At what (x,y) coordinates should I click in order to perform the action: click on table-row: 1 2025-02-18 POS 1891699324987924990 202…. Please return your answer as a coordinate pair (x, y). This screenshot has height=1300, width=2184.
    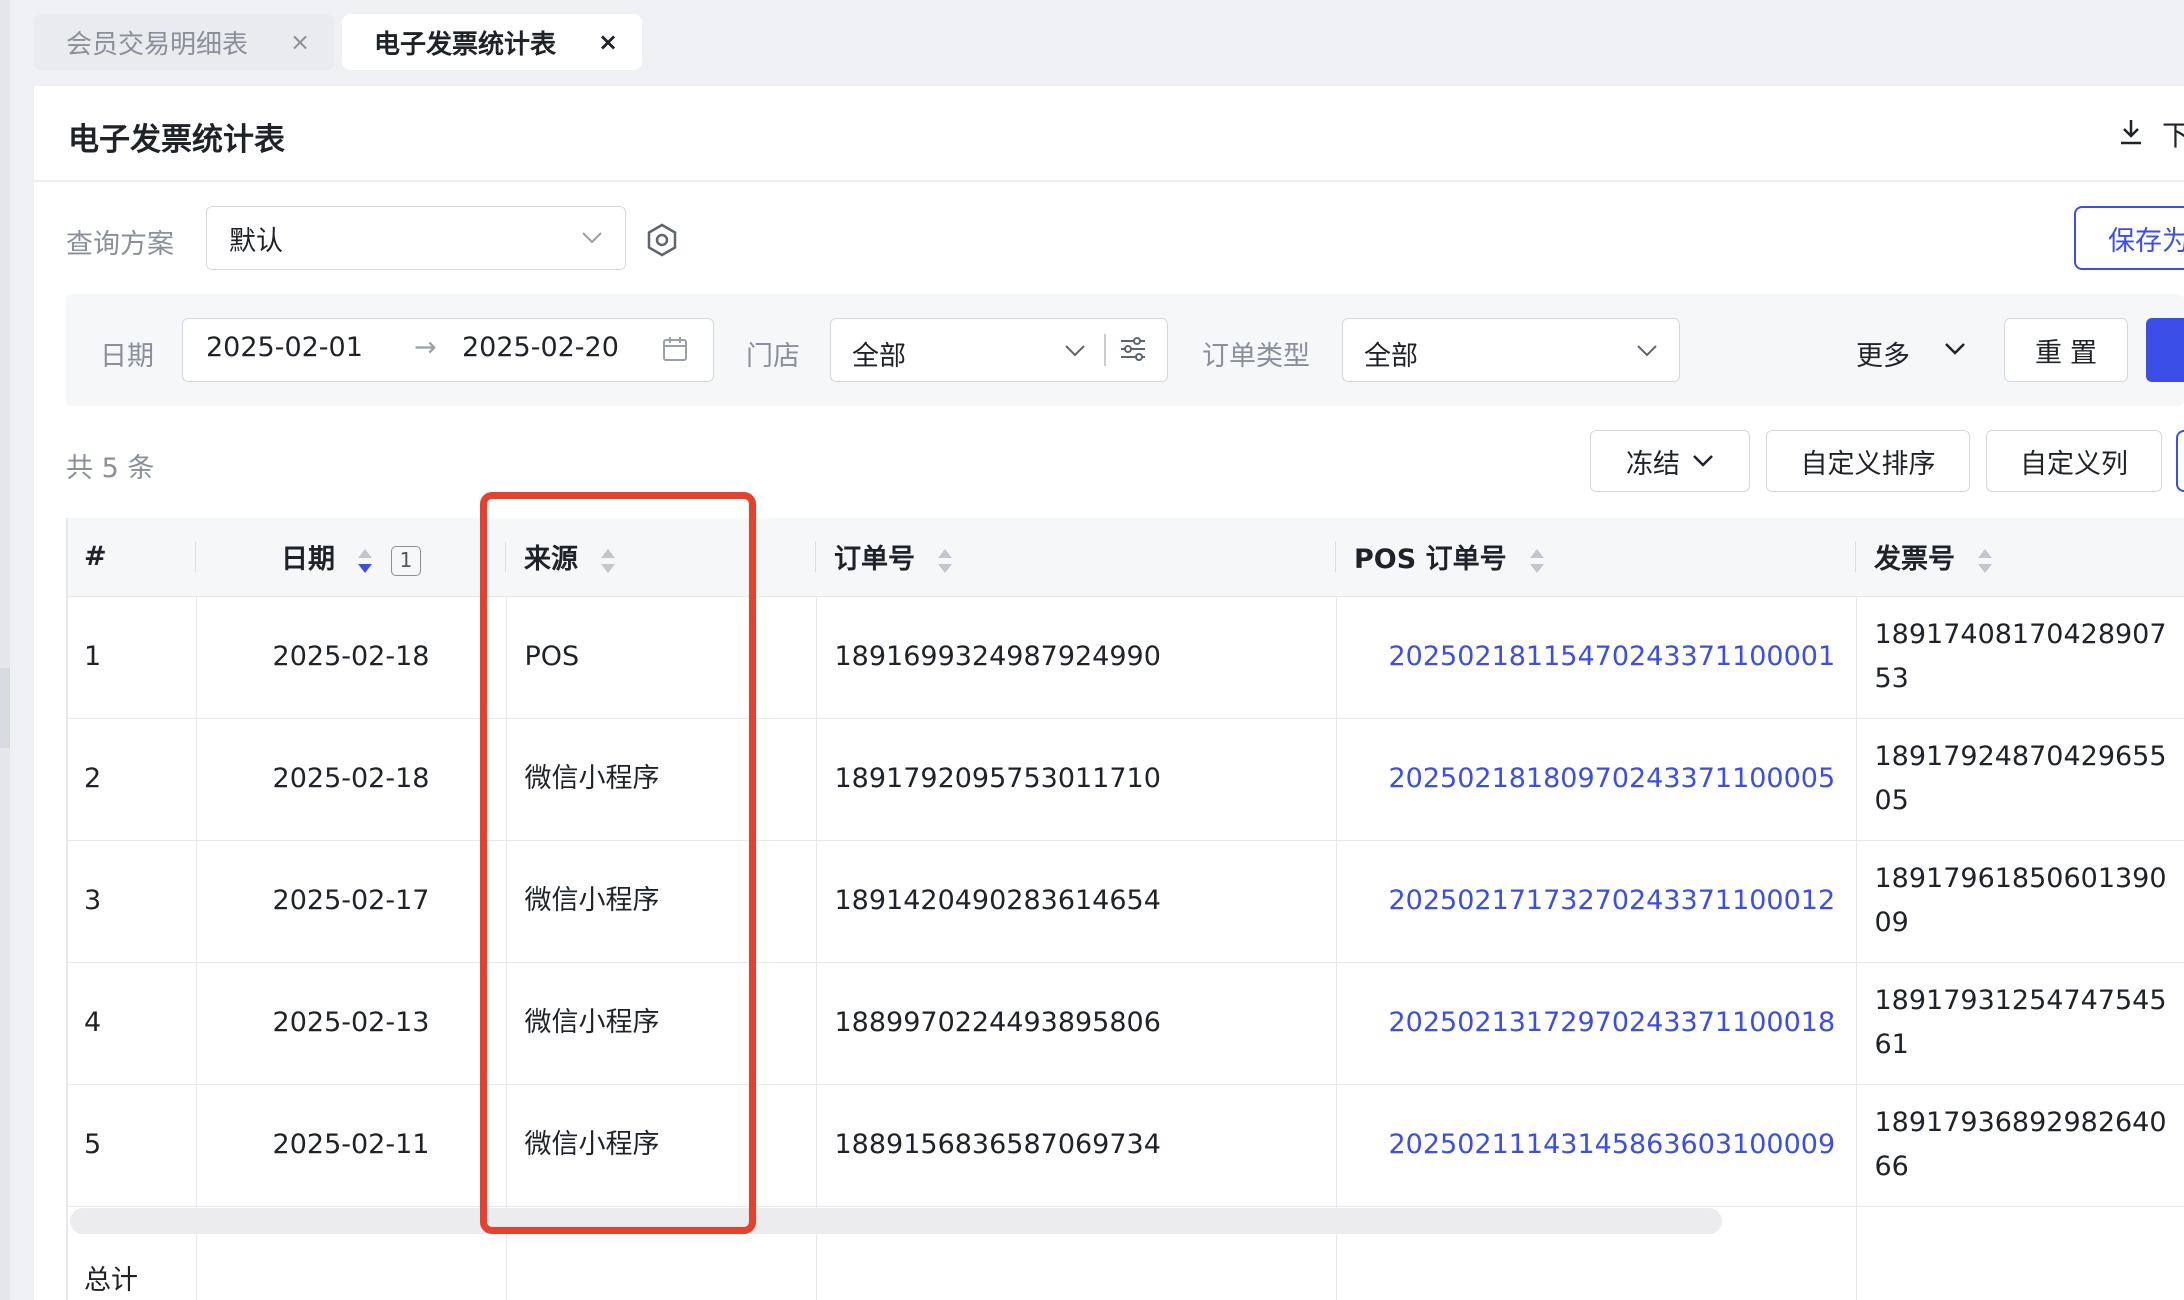
    Looking at the image, I should click on (1125, 657).